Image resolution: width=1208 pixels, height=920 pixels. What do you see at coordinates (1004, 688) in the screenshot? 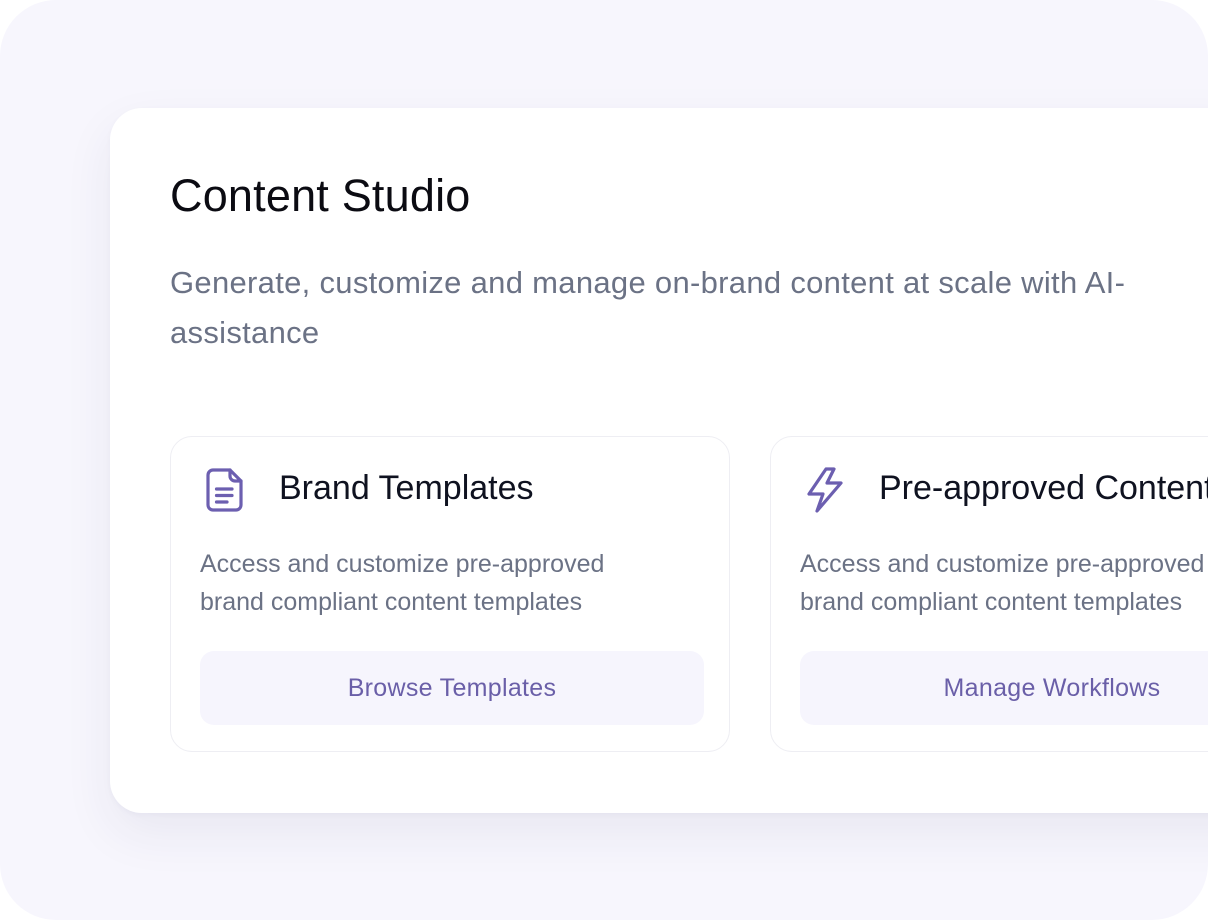
I see `manage-workflows-button: Manage Workflows` at bounding box center [1004, 688].